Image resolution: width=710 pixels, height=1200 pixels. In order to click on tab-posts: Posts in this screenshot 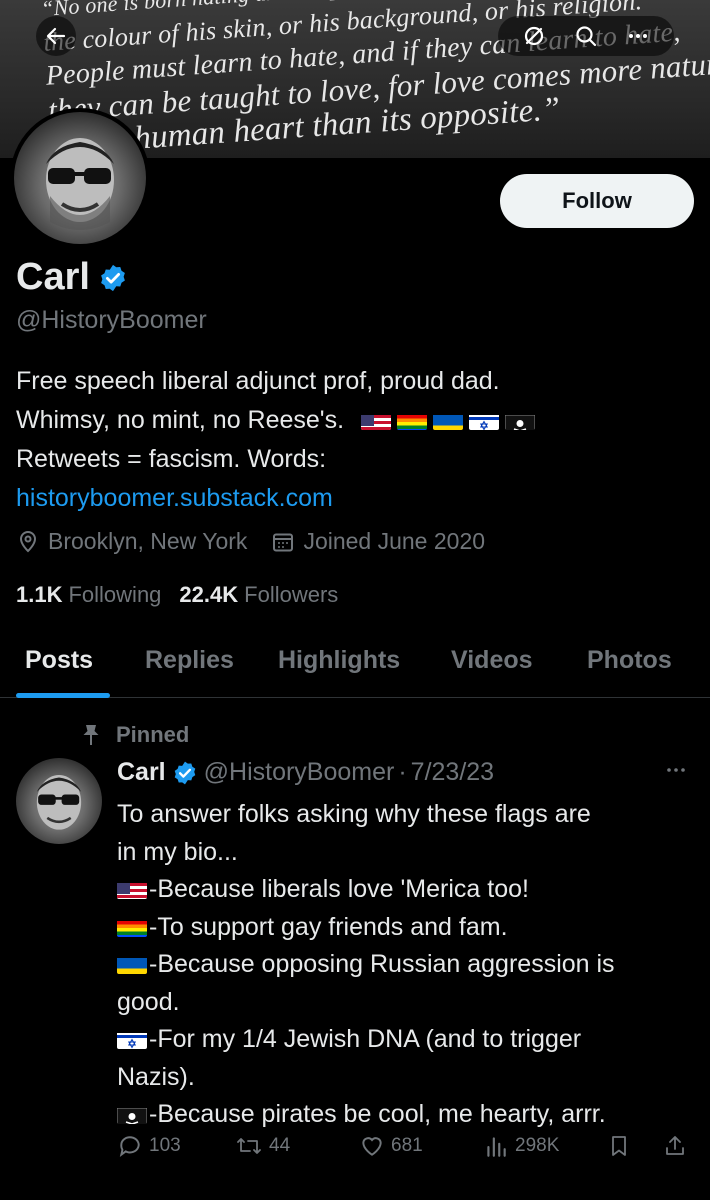, I will do `click(59, 660)`.